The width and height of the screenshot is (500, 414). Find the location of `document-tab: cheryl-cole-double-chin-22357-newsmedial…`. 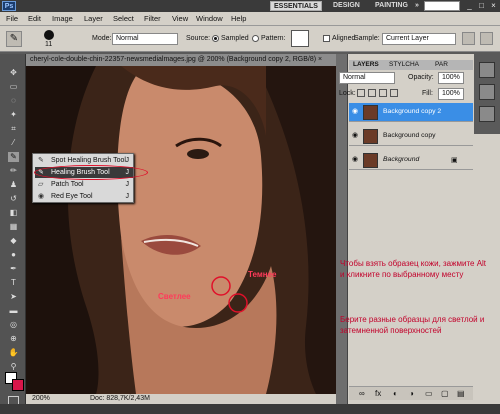

document-tab: cheryl-cole-double-chin-22357-newsmedial… is located at coordinates (181, 60).